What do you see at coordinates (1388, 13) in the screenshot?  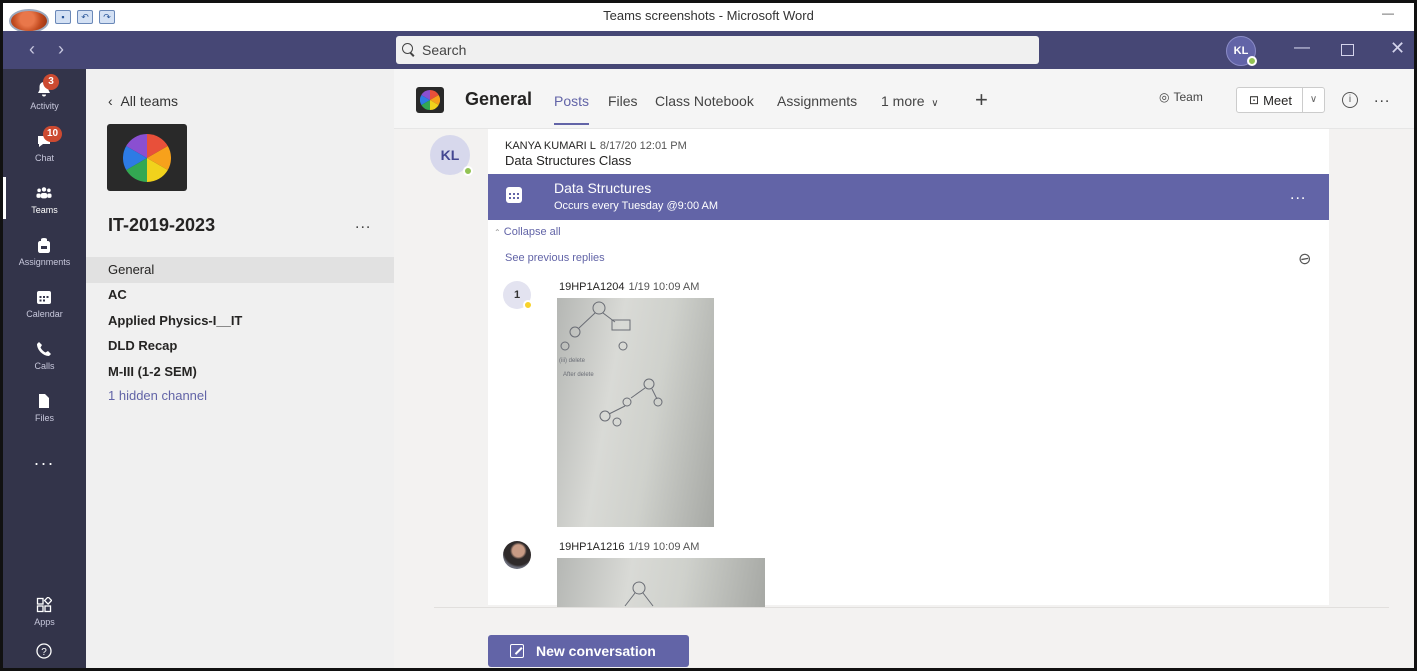 I see `word-minimize-icon: —` at bounding box center [1388, 13].